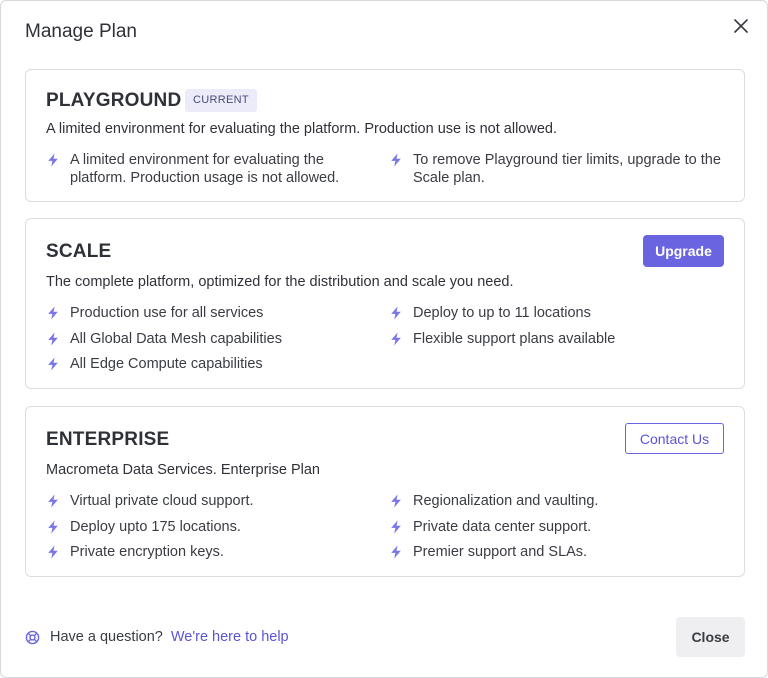  I want to click on plan-name: SCALE, so click(79, 251).